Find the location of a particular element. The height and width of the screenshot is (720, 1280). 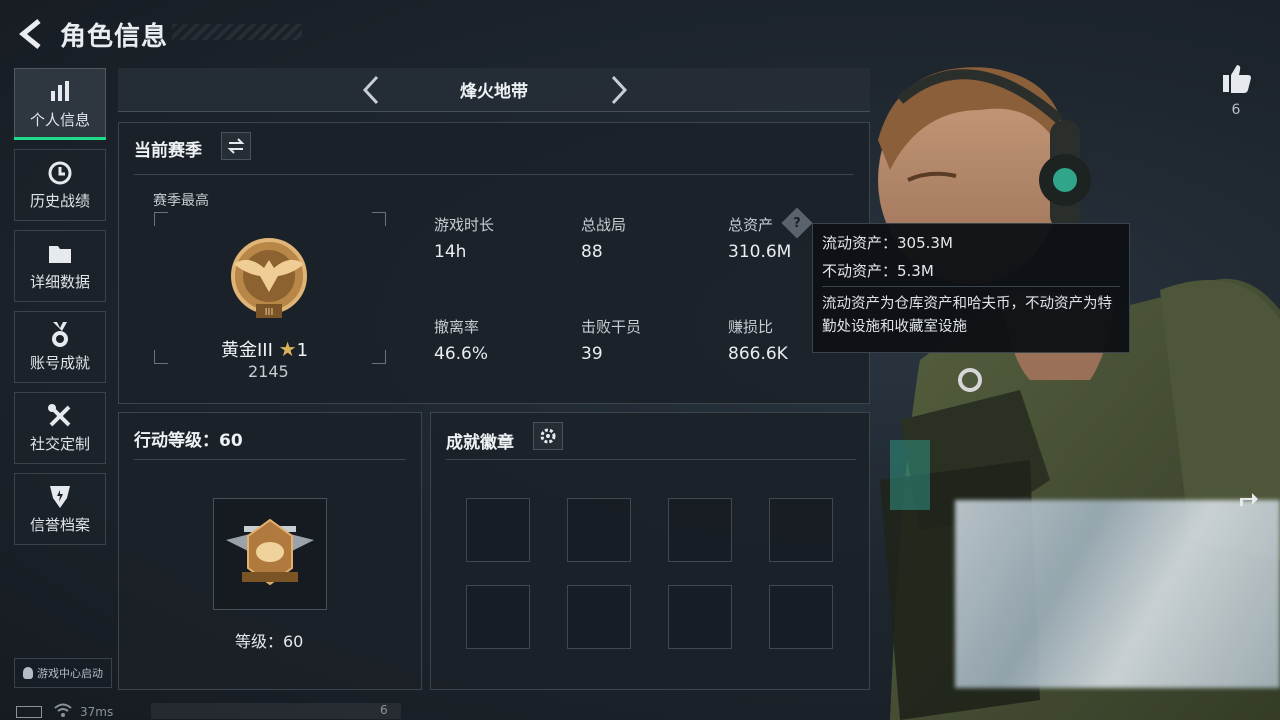

wifi-icon is located at coordinates (63, 711).